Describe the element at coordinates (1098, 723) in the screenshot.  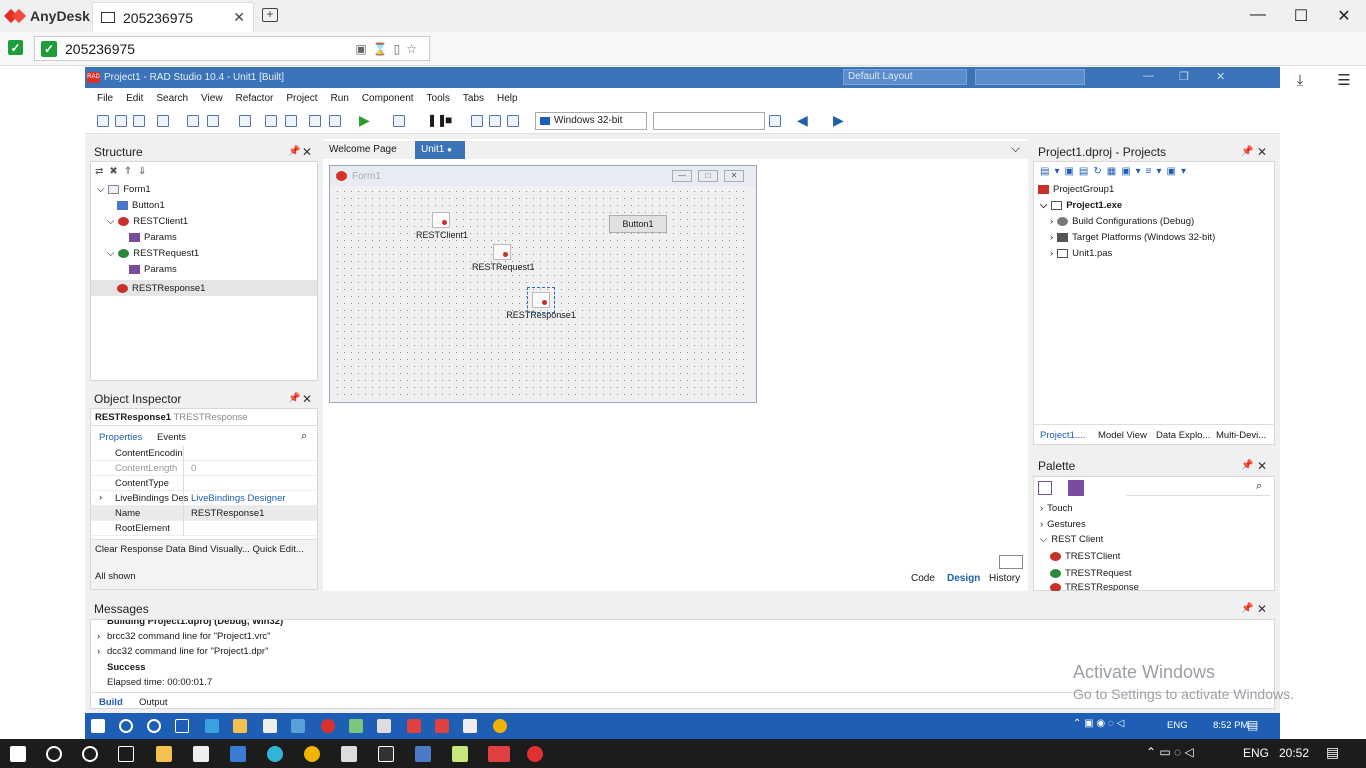
I see `system-tray-icons: ⌃ ▣ ◉ ◌ ◁` at that location.